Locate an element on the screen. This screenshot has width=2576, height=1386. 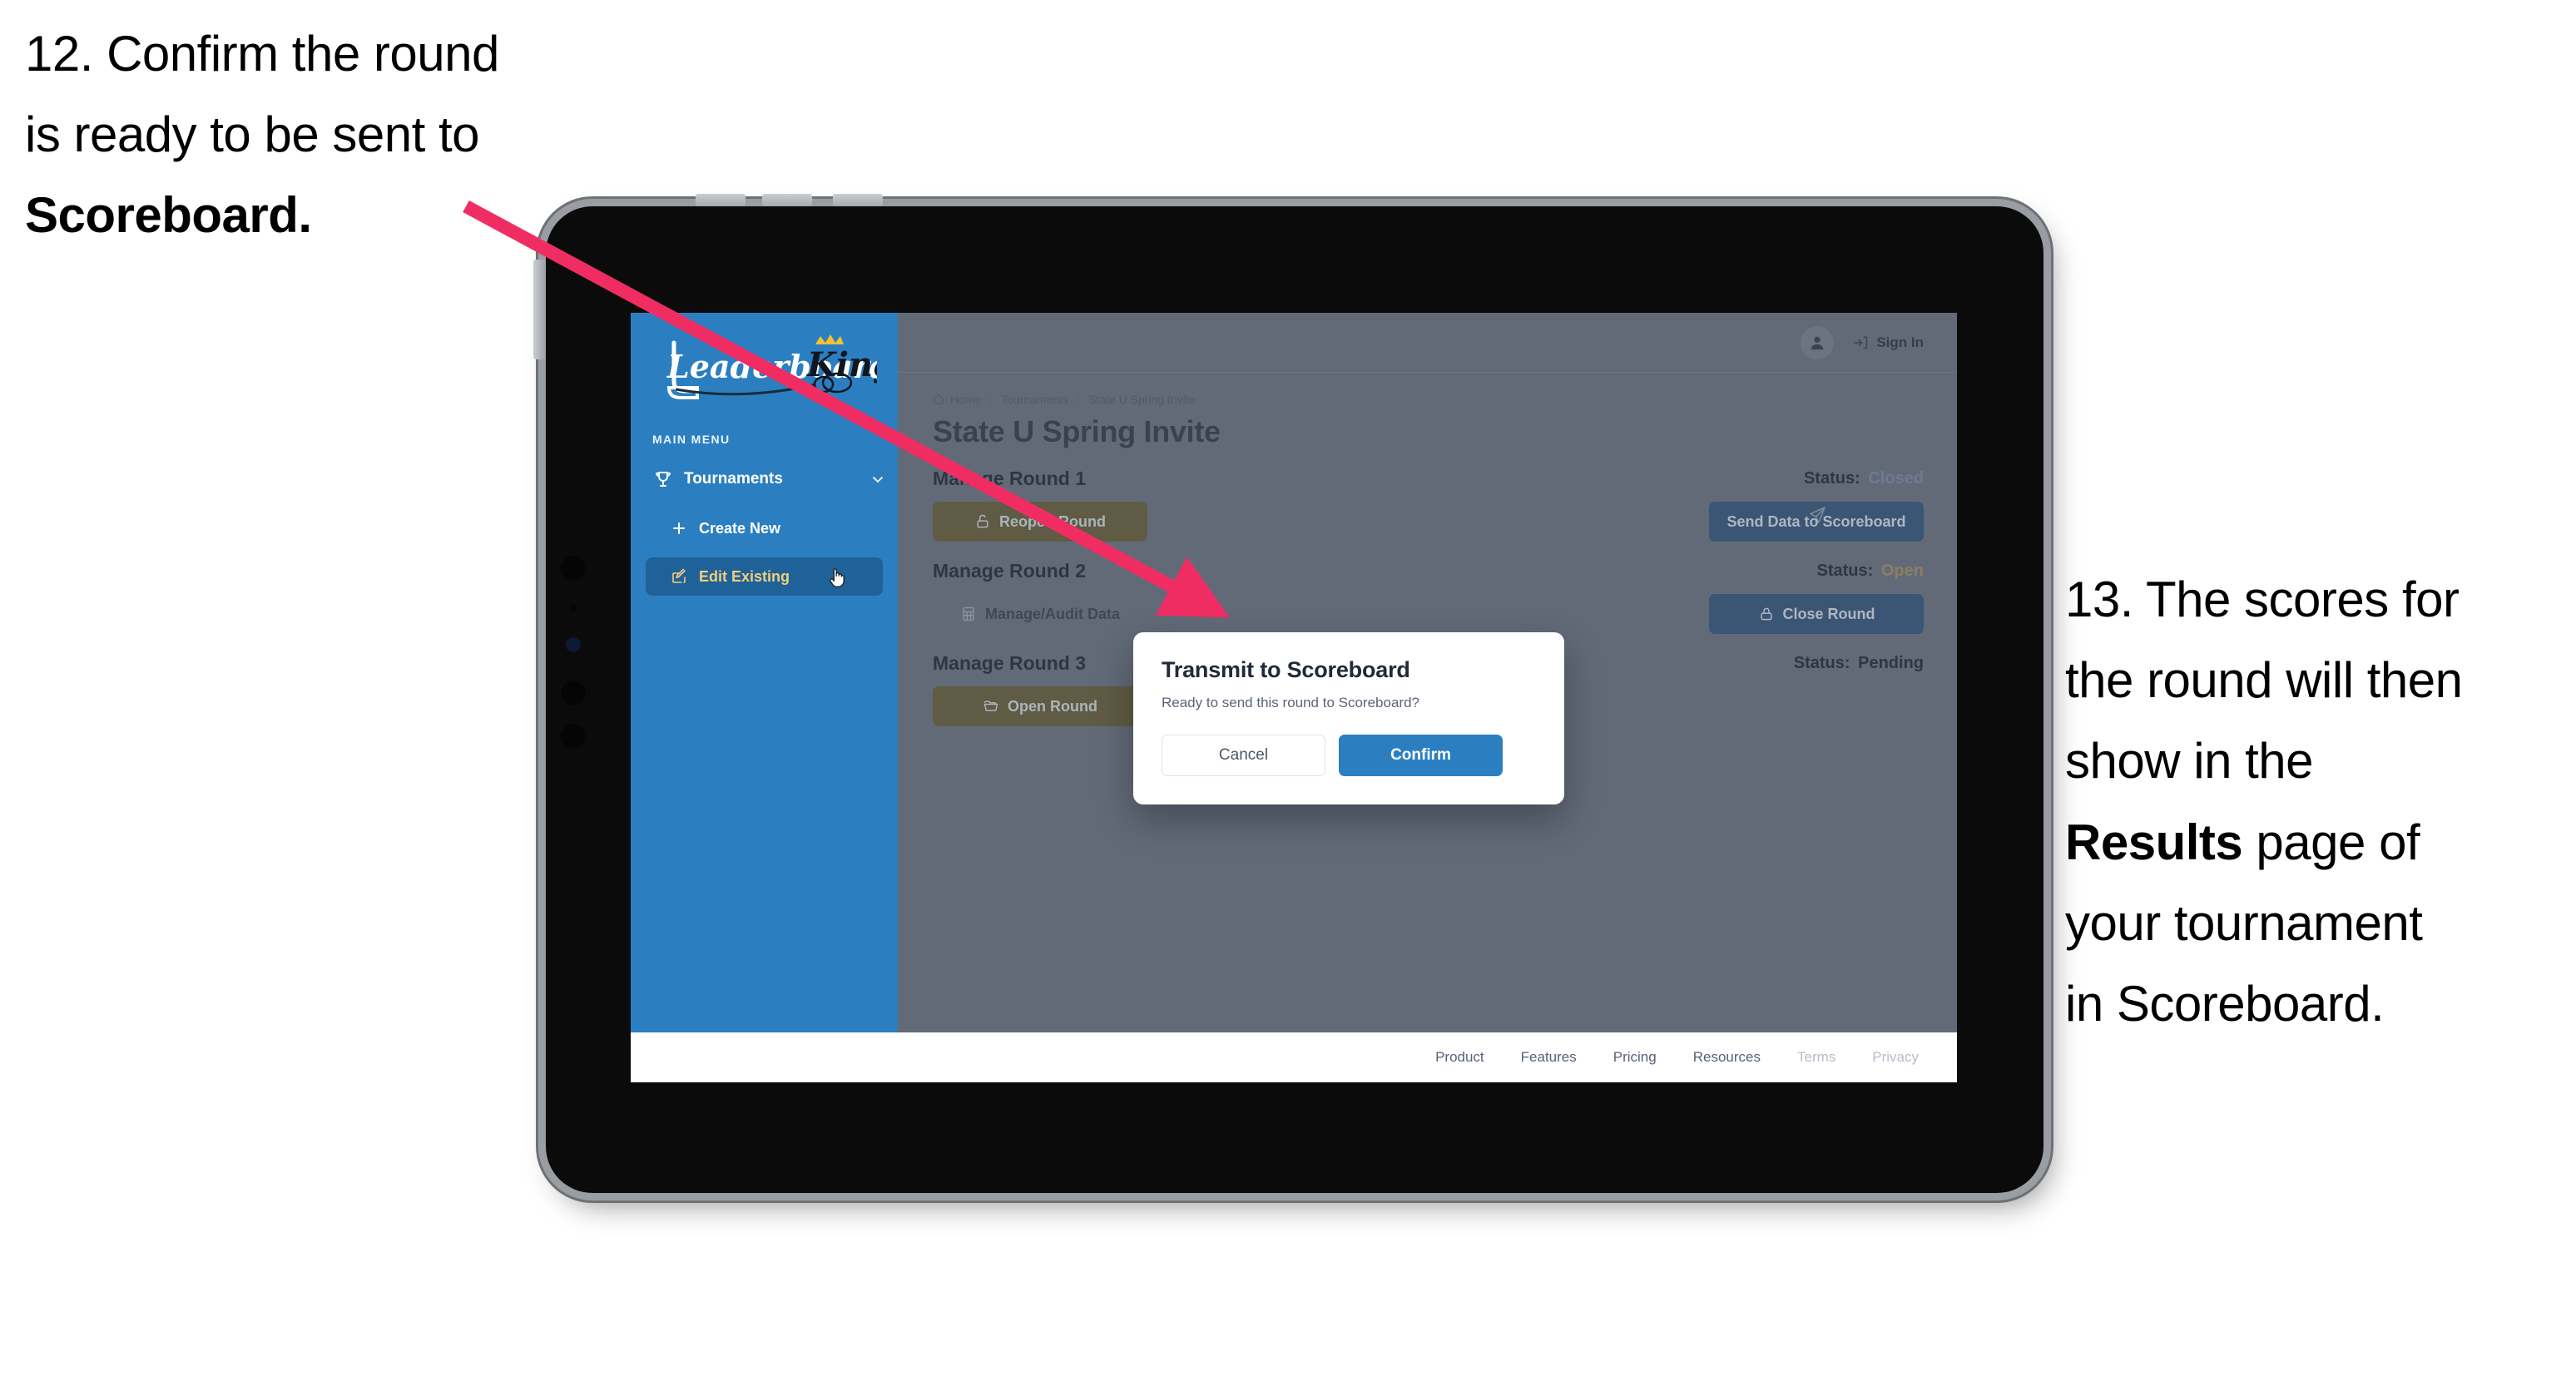
sign-in-label: Sign In is located at coordinates (1900, 342).